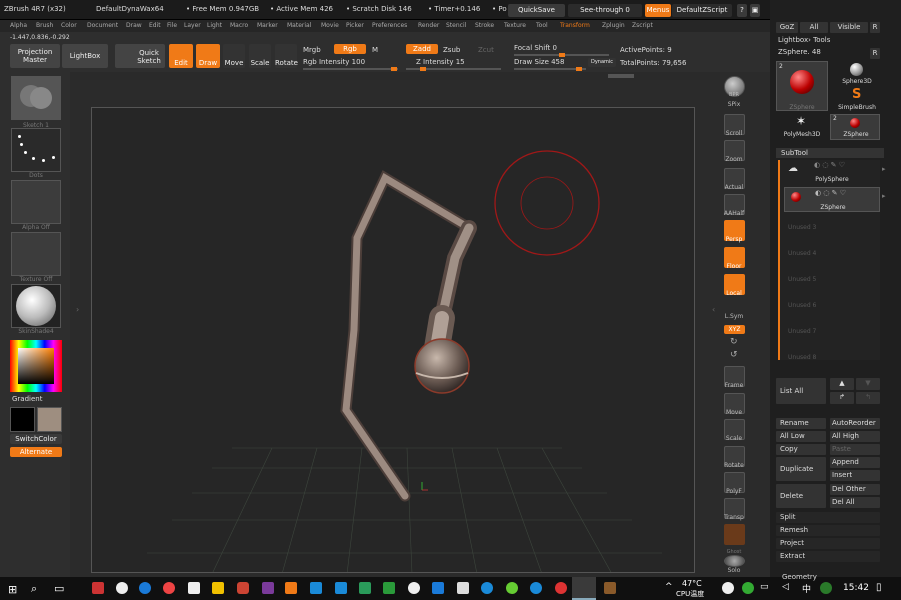 This screenshot has width=901, height=600. Describe the element at coordinates (764, 587) in the screenshot. I see `network-icon: ▭` at that location.